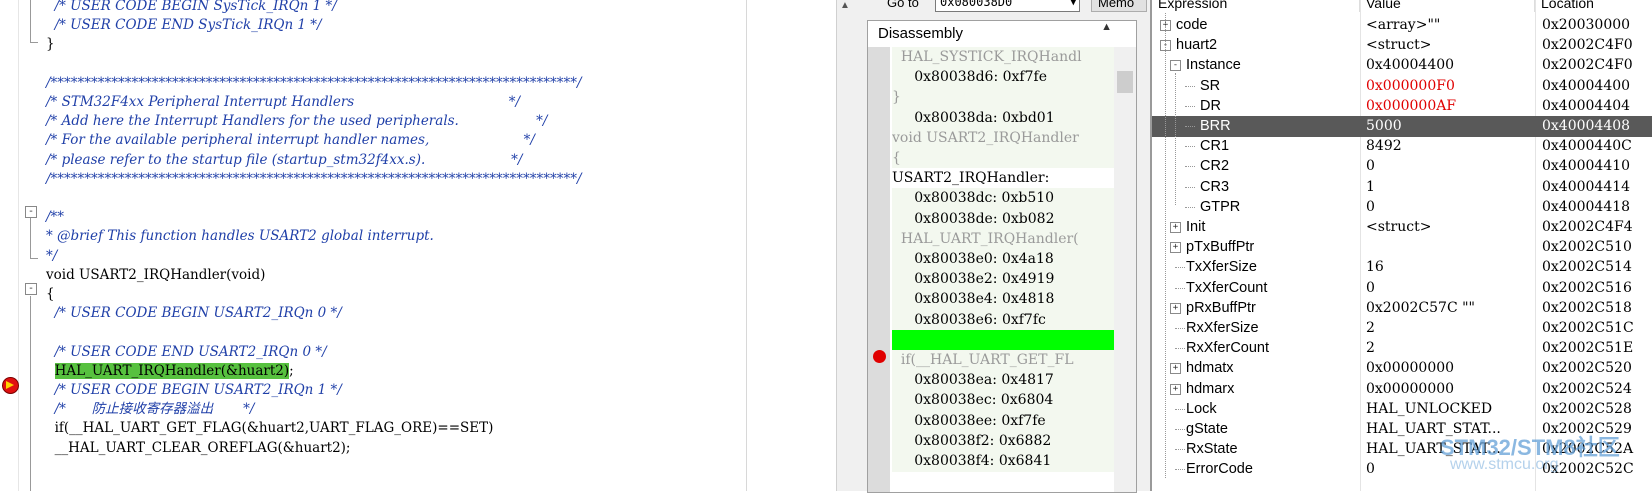 The width and height of the screenshot is (1652, 493). Describe the element at coordinates (1402, 207) in the screenshot. I see `watch-row: GTPR 0 0x40004418` at that location.